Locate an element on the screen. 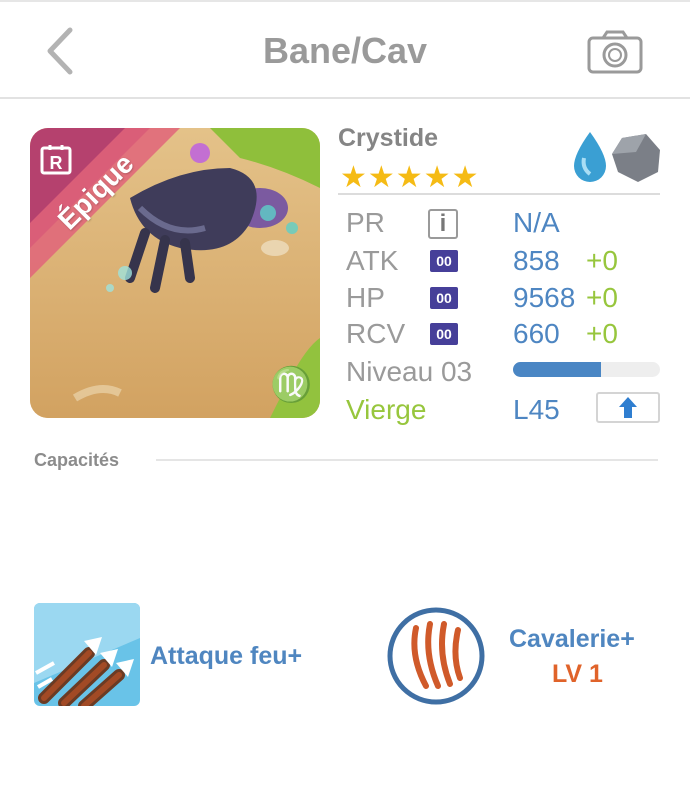  max-level: L45 is located at coordinates (536, 409).